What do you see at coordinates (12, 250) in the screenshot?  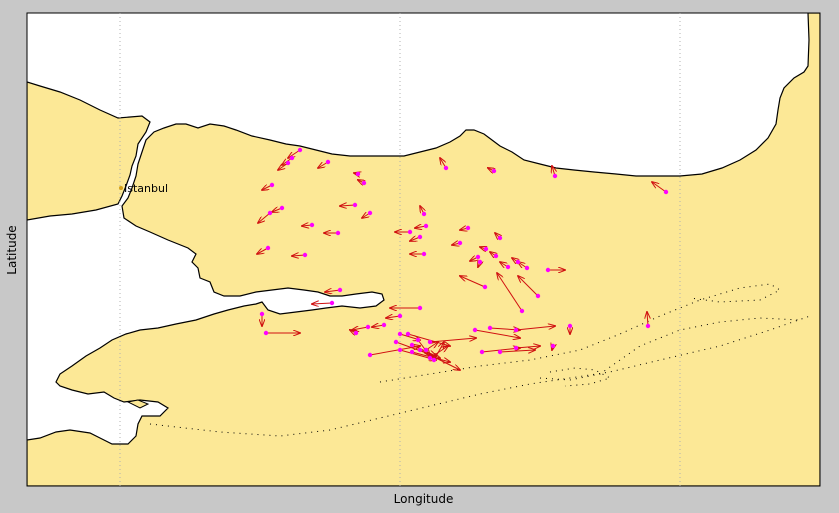 I see `y-axis-label: Latitude` at bounding box center [12, 250].